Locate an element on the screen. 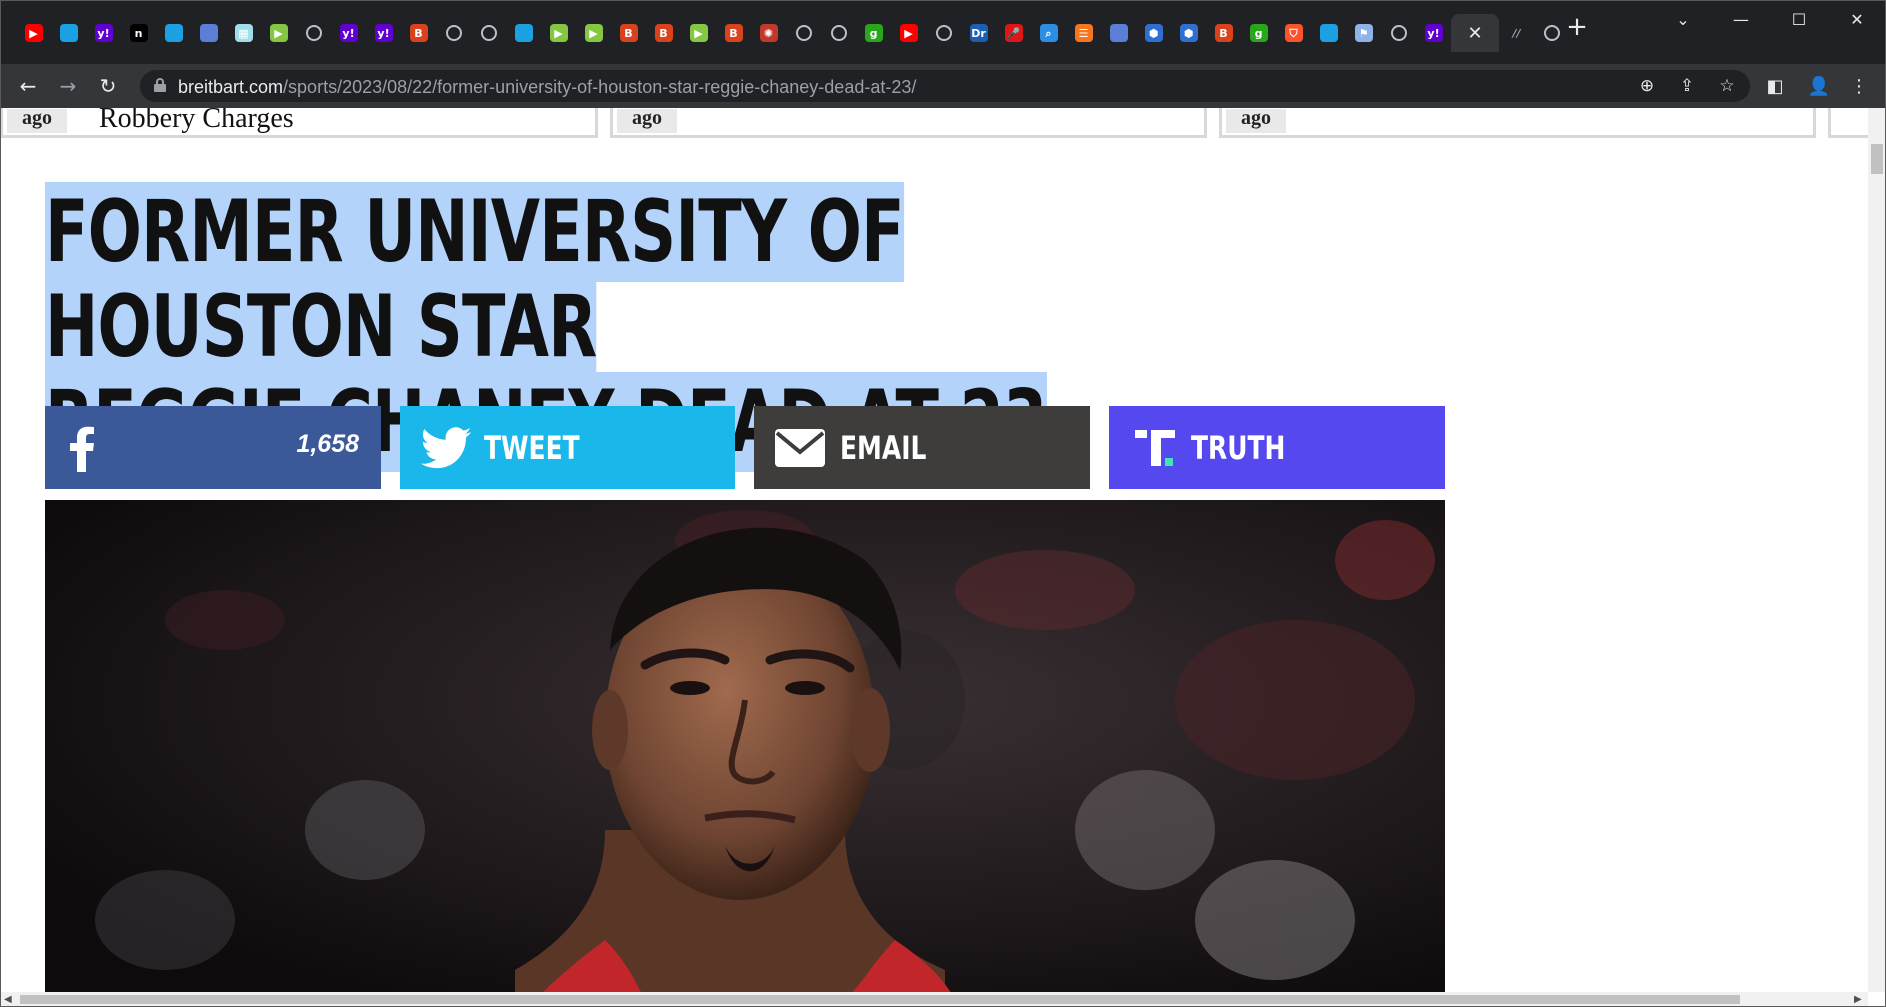  email-share-button: Email is located at coordinates (922, 447).